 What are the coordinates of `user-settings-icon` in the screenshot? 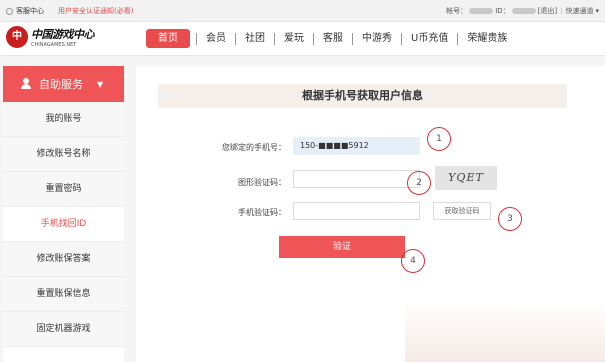 It's located at (28, 84).